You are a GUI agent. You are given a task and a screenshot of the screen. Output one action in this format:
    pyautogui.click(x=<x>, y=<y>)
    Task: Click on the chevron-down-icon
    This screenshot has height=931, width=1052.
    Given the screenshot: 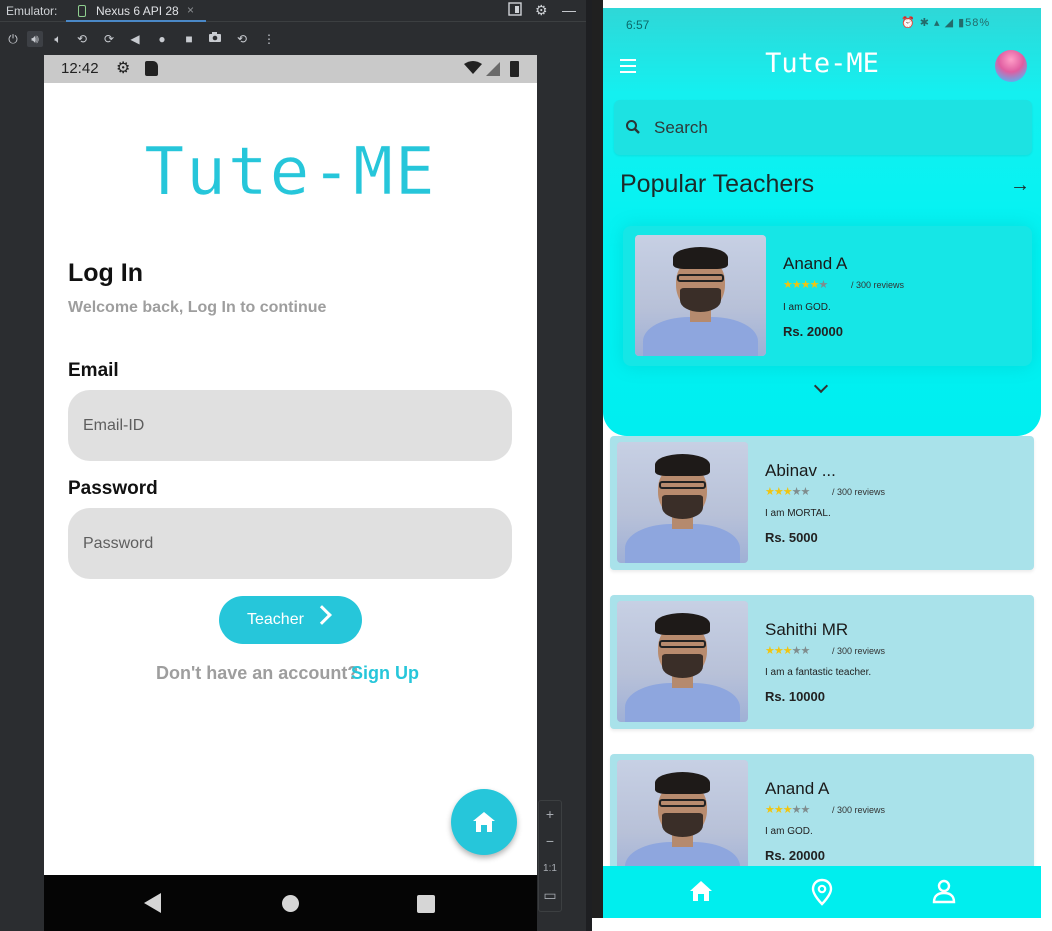 What is the action you would take?
    pyautogui.click(x=821, y=386)
    